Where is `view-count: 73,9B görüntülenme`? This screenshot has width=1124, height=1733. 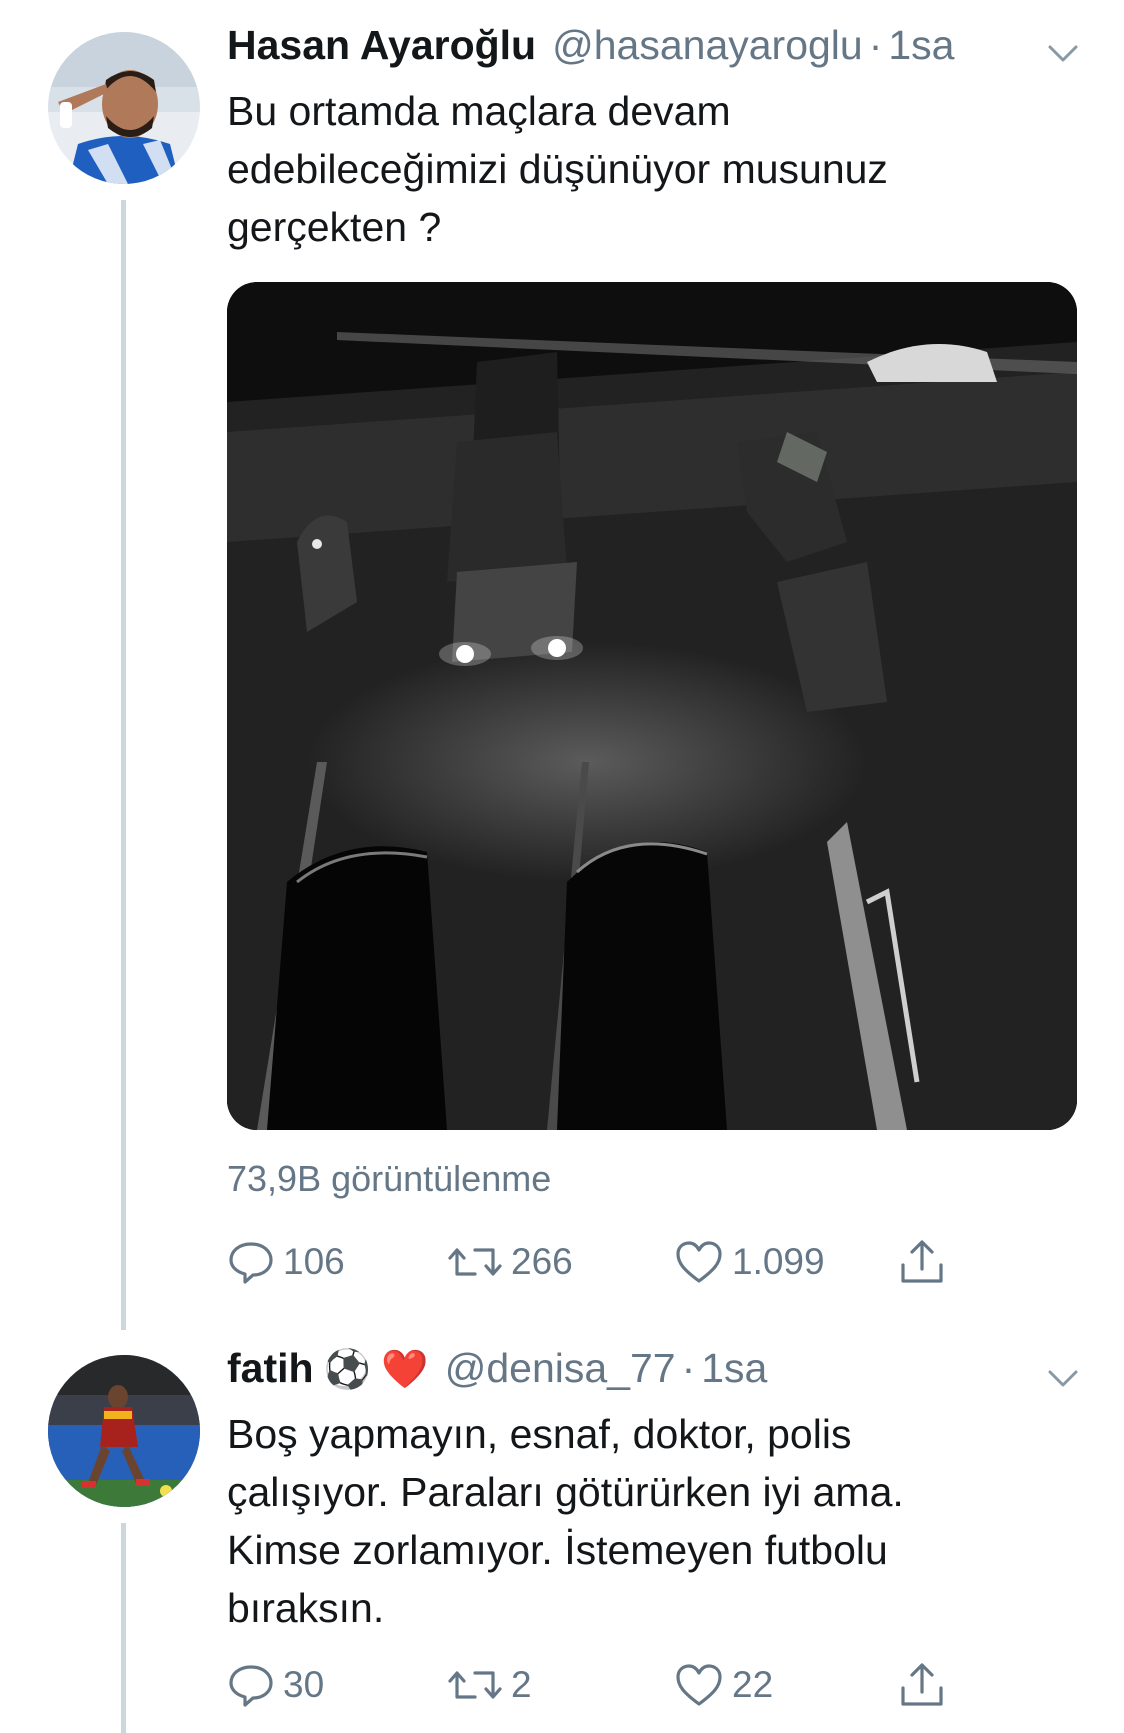
view-count: 73,9B görüntülenme is located at coordinates (389, 1178).